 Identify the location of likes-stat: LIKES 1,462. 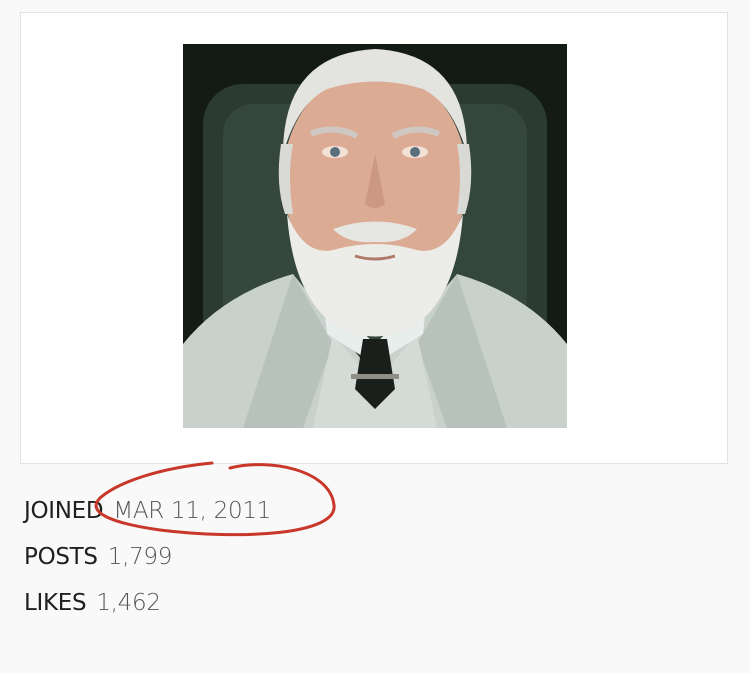
(147, 603).